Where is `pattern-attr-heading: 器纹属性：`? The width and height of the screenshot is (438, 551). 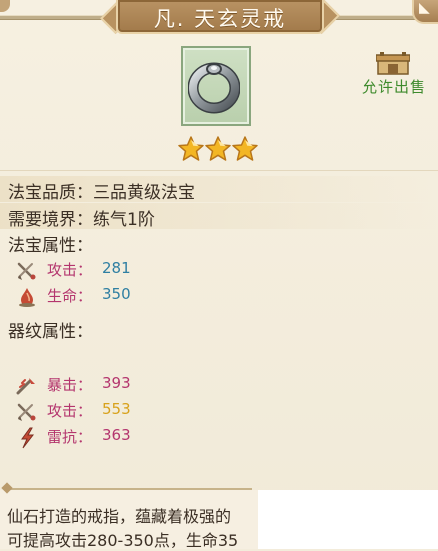
pattern-attr-heading: 器纹属性： is located at coordinates (50, 332).